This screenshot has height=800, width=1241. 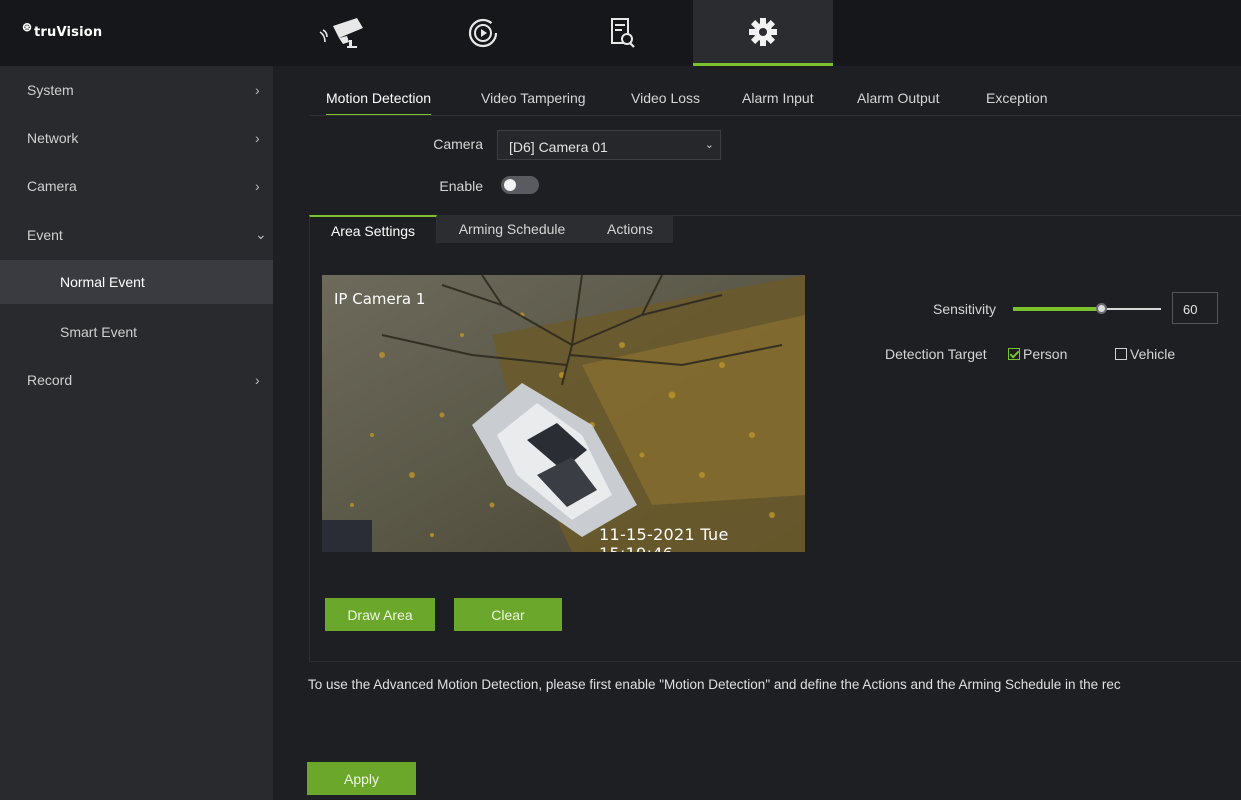 What do you see at coordinates (361, 778) in the screenshot?
I see `apply-button: Apply` at bounding box center [361, 778].